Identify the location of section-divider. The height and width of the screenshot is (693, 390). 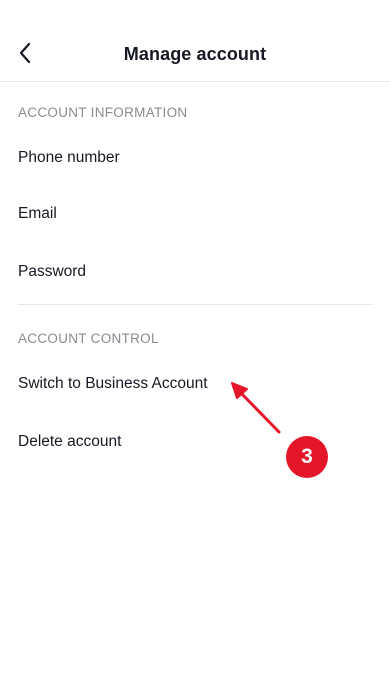
(195, 304).